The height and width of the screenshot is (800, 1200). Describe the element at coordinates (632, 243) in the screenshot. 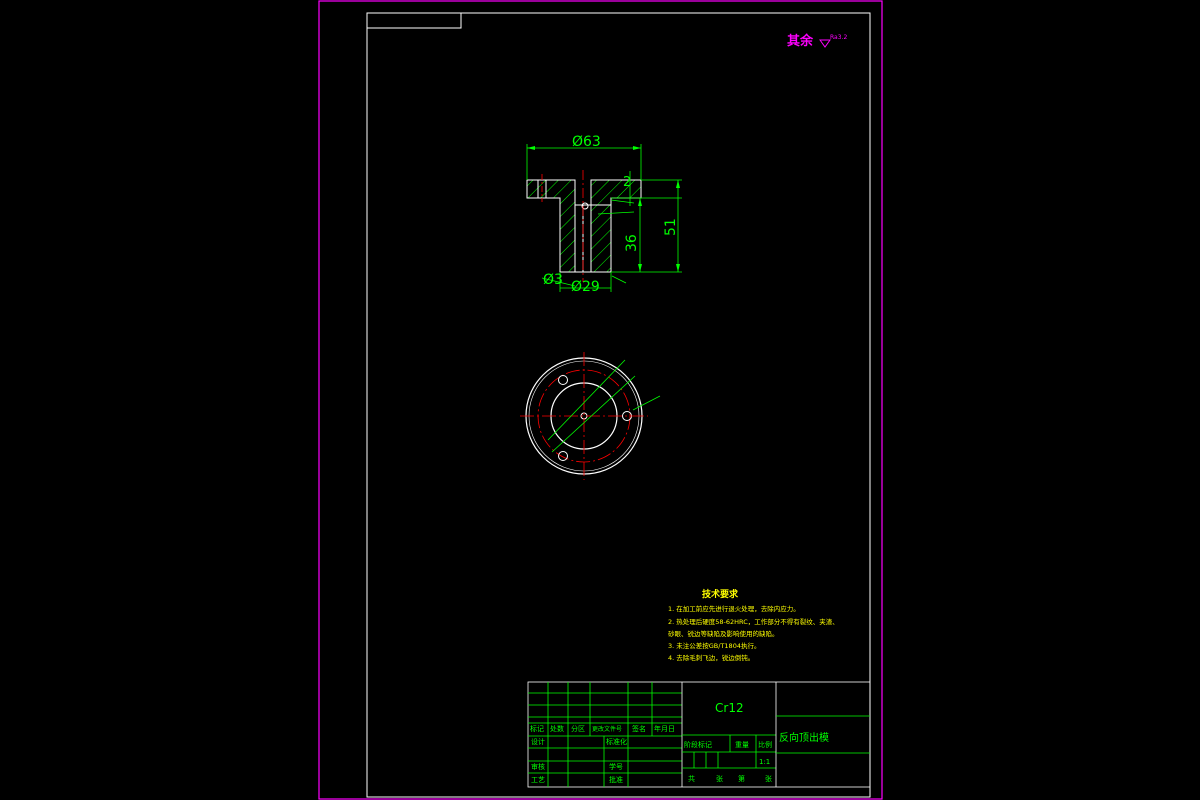

I see `dim-inner-depth: 36` at that location.